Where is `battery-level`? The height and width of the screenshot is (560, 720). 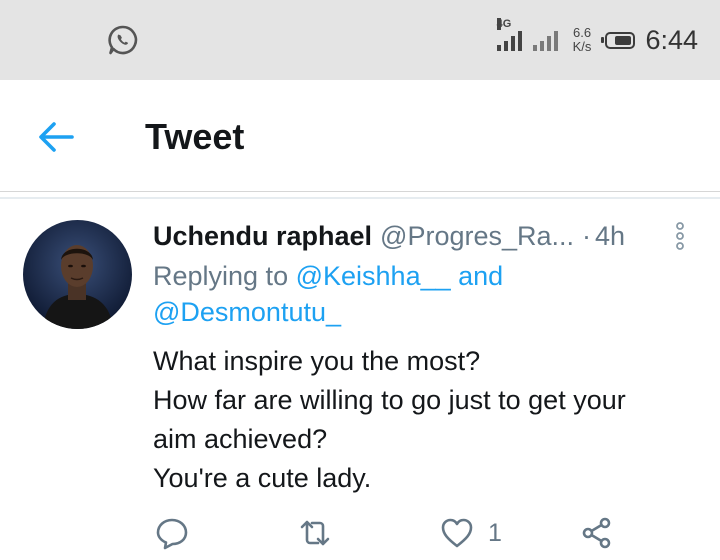 battery-level is located at coordinates (623, 40).